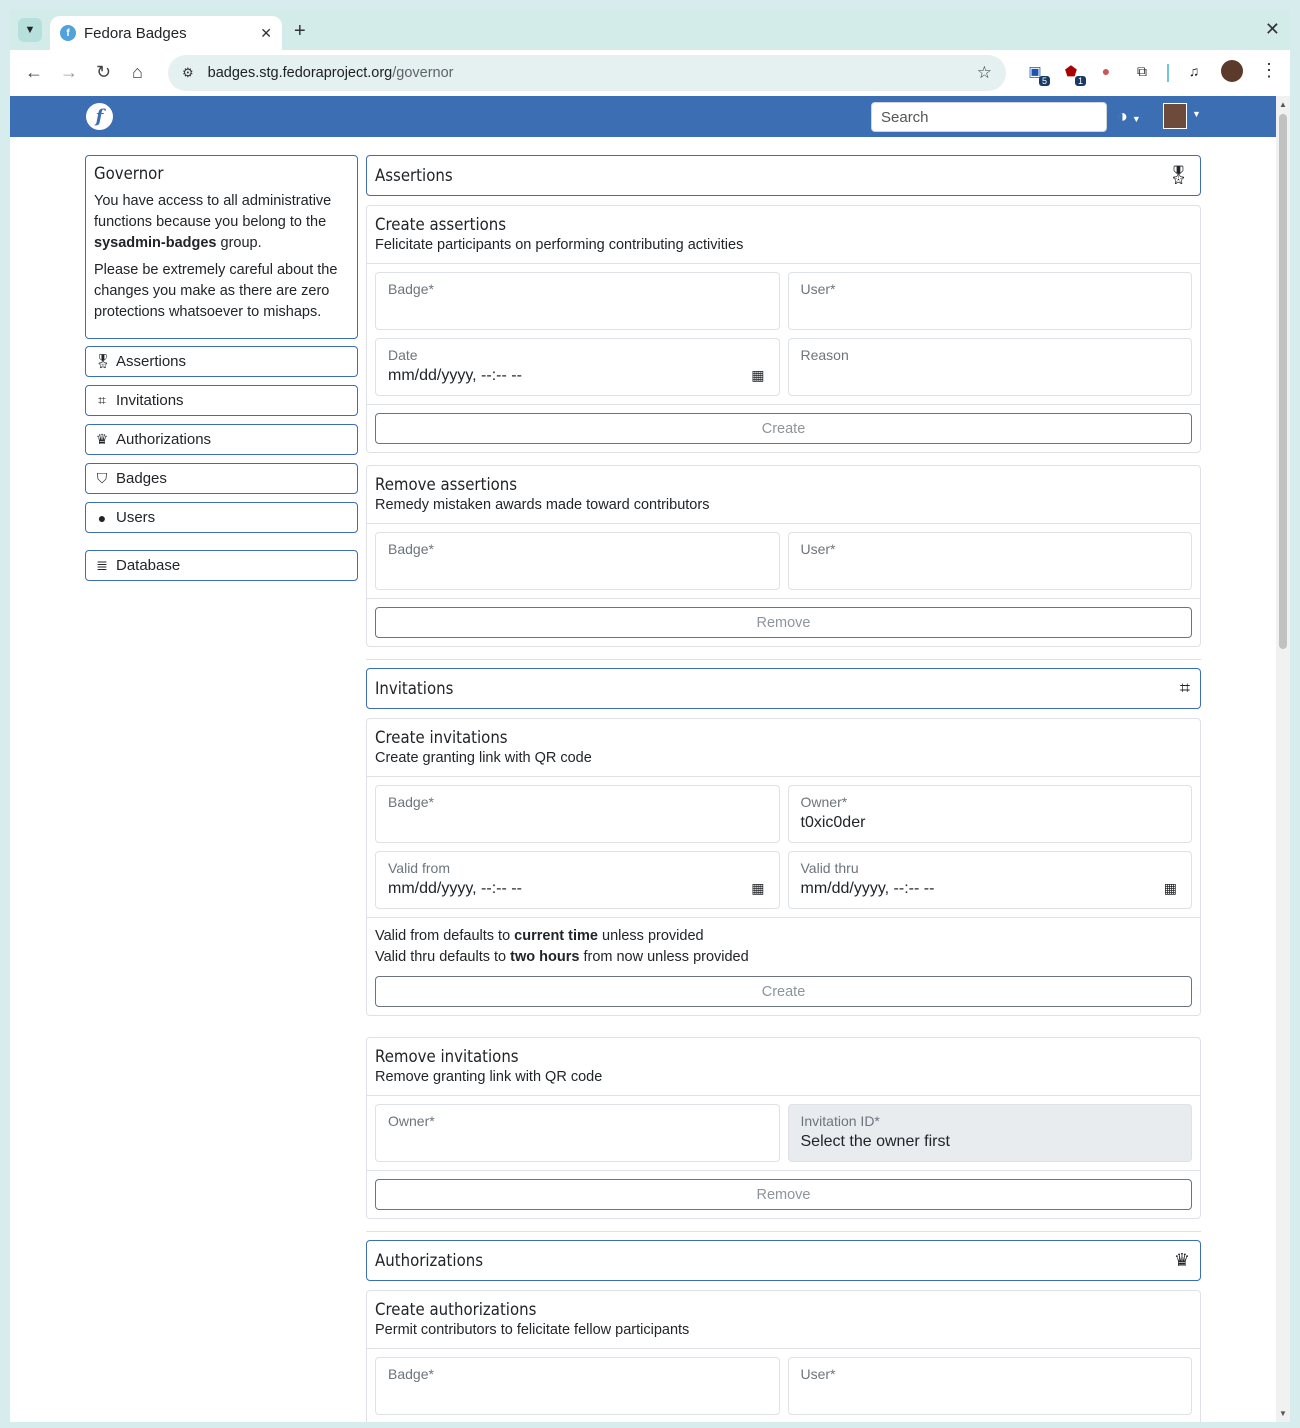  Describe the element at coordinates (69, 72) in the screenshot. I see `forward-icon: →` at that location.